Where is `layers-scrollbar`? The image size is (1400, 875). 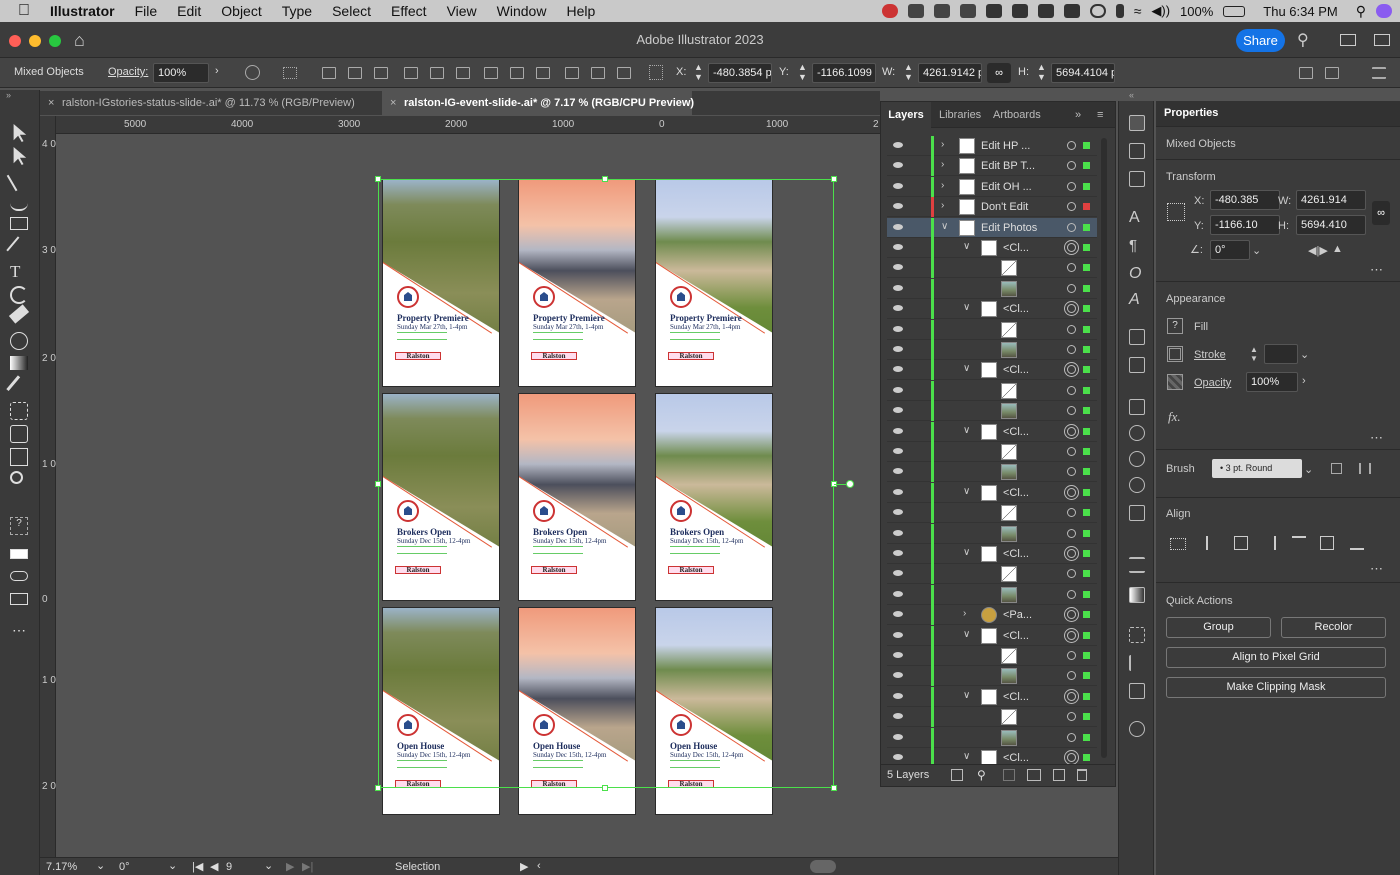 layers-scrollbar is located at coordinates (1104, 448).